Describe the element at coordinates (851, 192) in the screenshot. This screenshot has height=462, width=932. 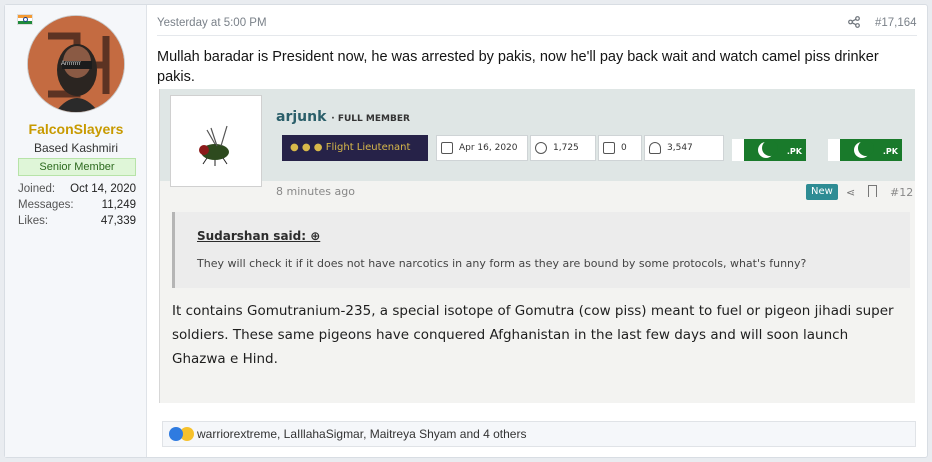
I see `embedded-share-icon: ⋖` at that location.